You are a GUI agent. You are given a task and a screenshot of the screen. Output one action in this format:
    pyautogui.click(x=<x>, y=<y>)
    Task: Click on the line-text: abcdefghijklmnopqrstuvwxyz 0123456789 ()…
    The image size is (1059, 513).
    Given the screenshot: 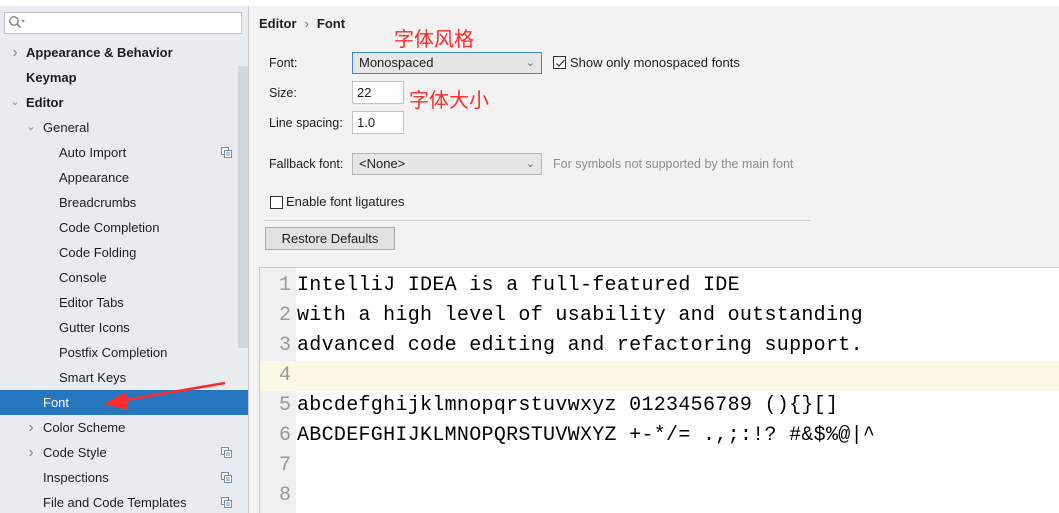 What is the action you would take?
    pyautogui.click(x=568, y=405)
    